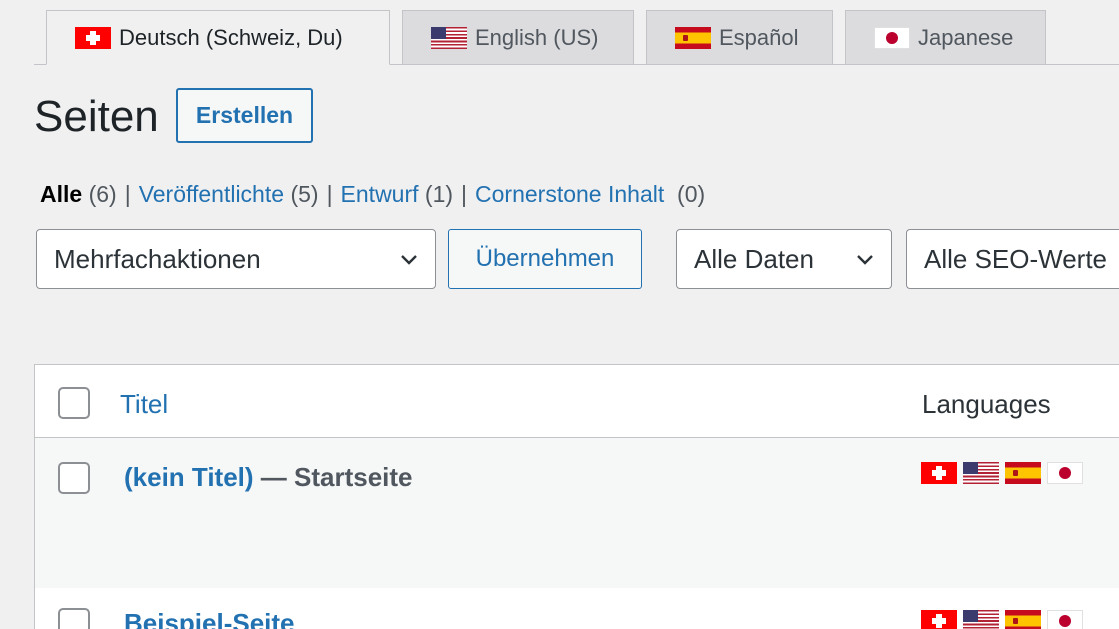  Describe the element at coordinates (304, 194) in the screenshot. I see `filter-published-count: (5)` at that location.